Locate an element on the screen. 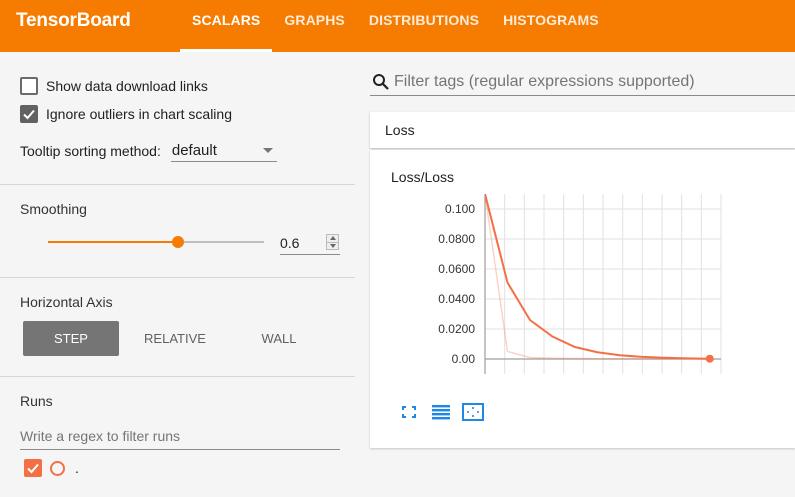 The width and height of the screenshot is (795, 497). dashboard-tabs: SCALARS GRAPHS DISTRIBUTIONS HISTOGRAMS is located at coordinates (395, 26).